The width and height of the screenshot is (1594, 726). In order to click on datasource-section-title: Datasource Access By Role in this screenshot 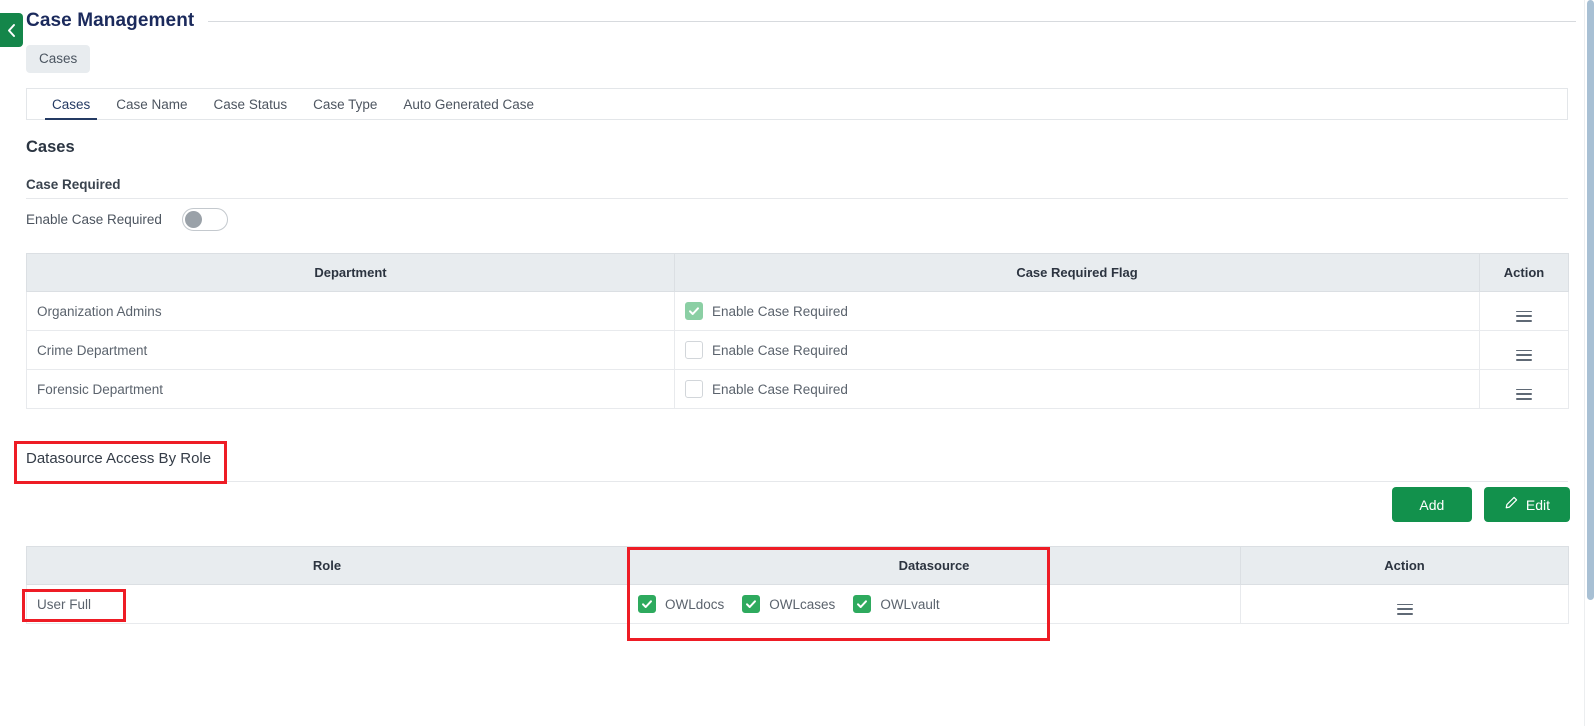, I will do `click(119, 458)`.